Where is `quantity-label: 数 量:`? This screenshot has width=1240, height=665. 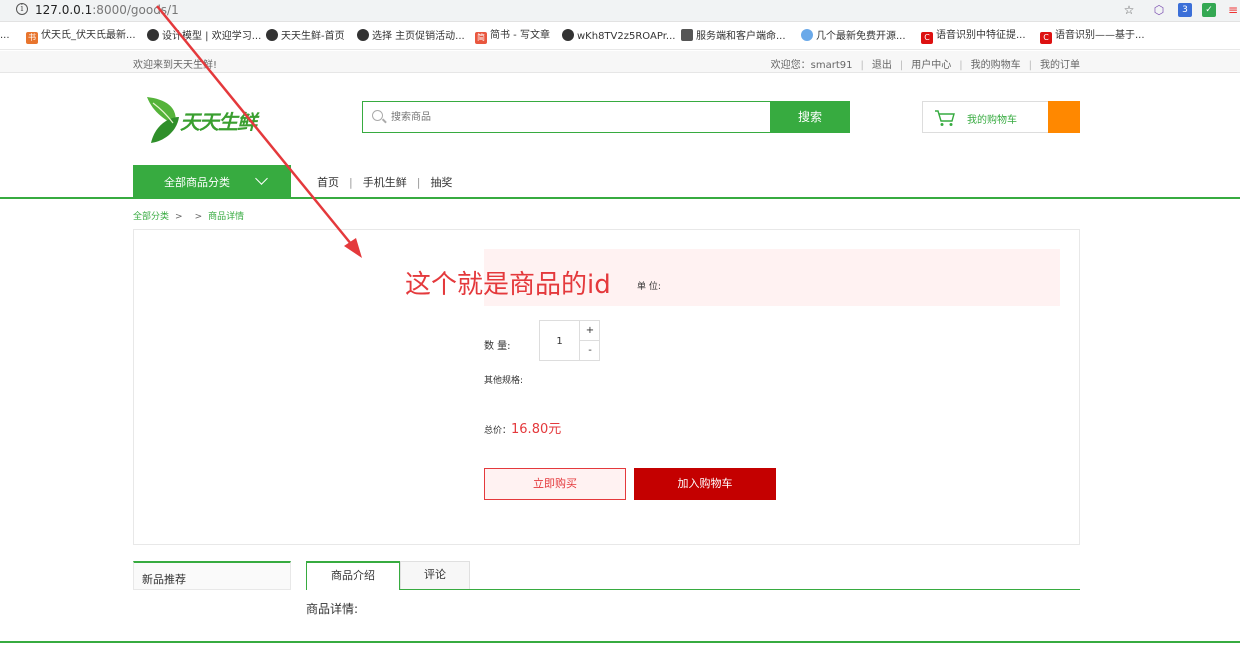 quantity-label: 数 量: is located at coordinates (497, 346).